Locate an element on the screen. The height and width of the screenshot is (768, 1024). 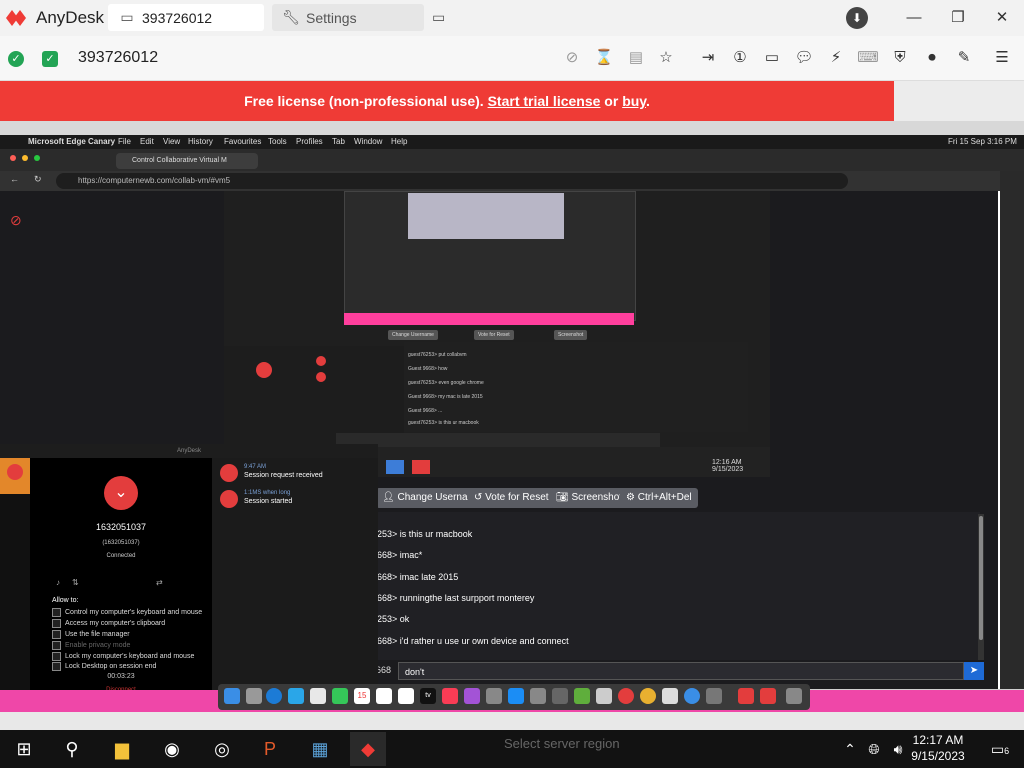
mac-menu-file: File is located at coordinates (124, 141).